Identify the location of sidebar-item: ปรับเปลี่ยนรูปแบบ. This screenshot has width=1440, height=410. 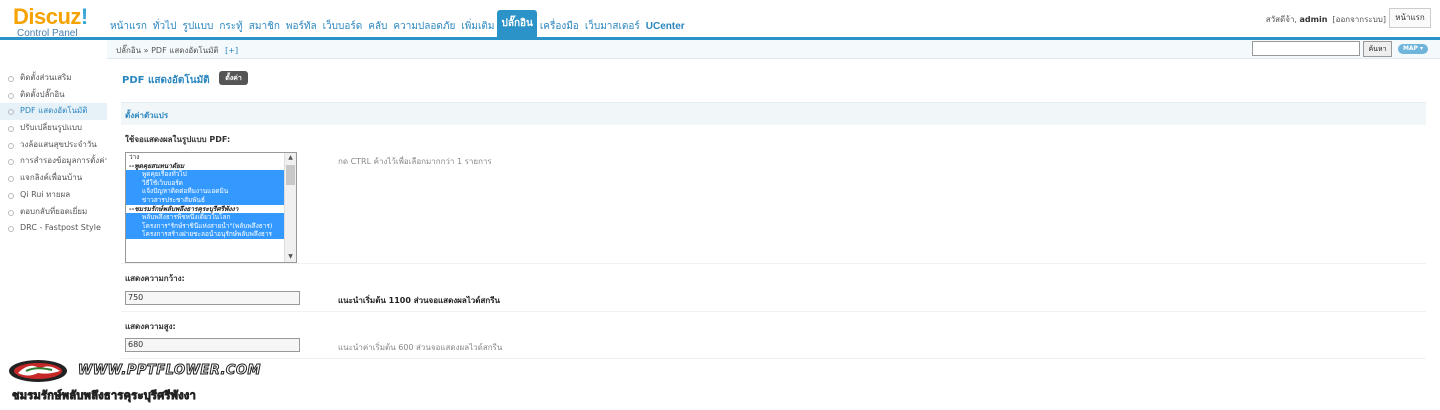
(53, 128).